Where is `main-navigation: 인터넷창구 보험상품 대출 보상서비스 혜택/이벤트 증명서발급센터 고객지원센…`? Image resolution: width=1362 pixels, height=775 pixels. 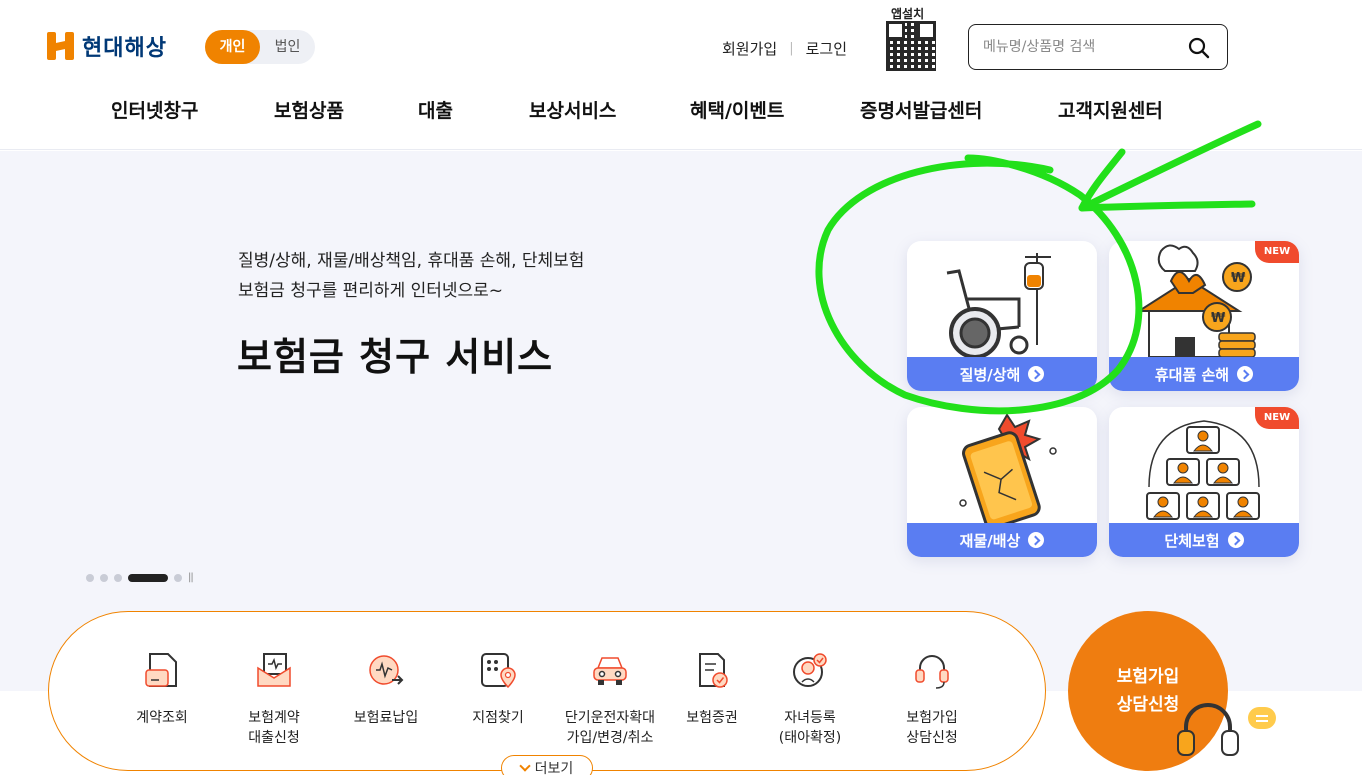
main-navigation: 인터넷창구 보험상품 대출 보상서비스 혜택/이벤트 증명서발급센터 고객지원센… is located at coordinates (681, 113).